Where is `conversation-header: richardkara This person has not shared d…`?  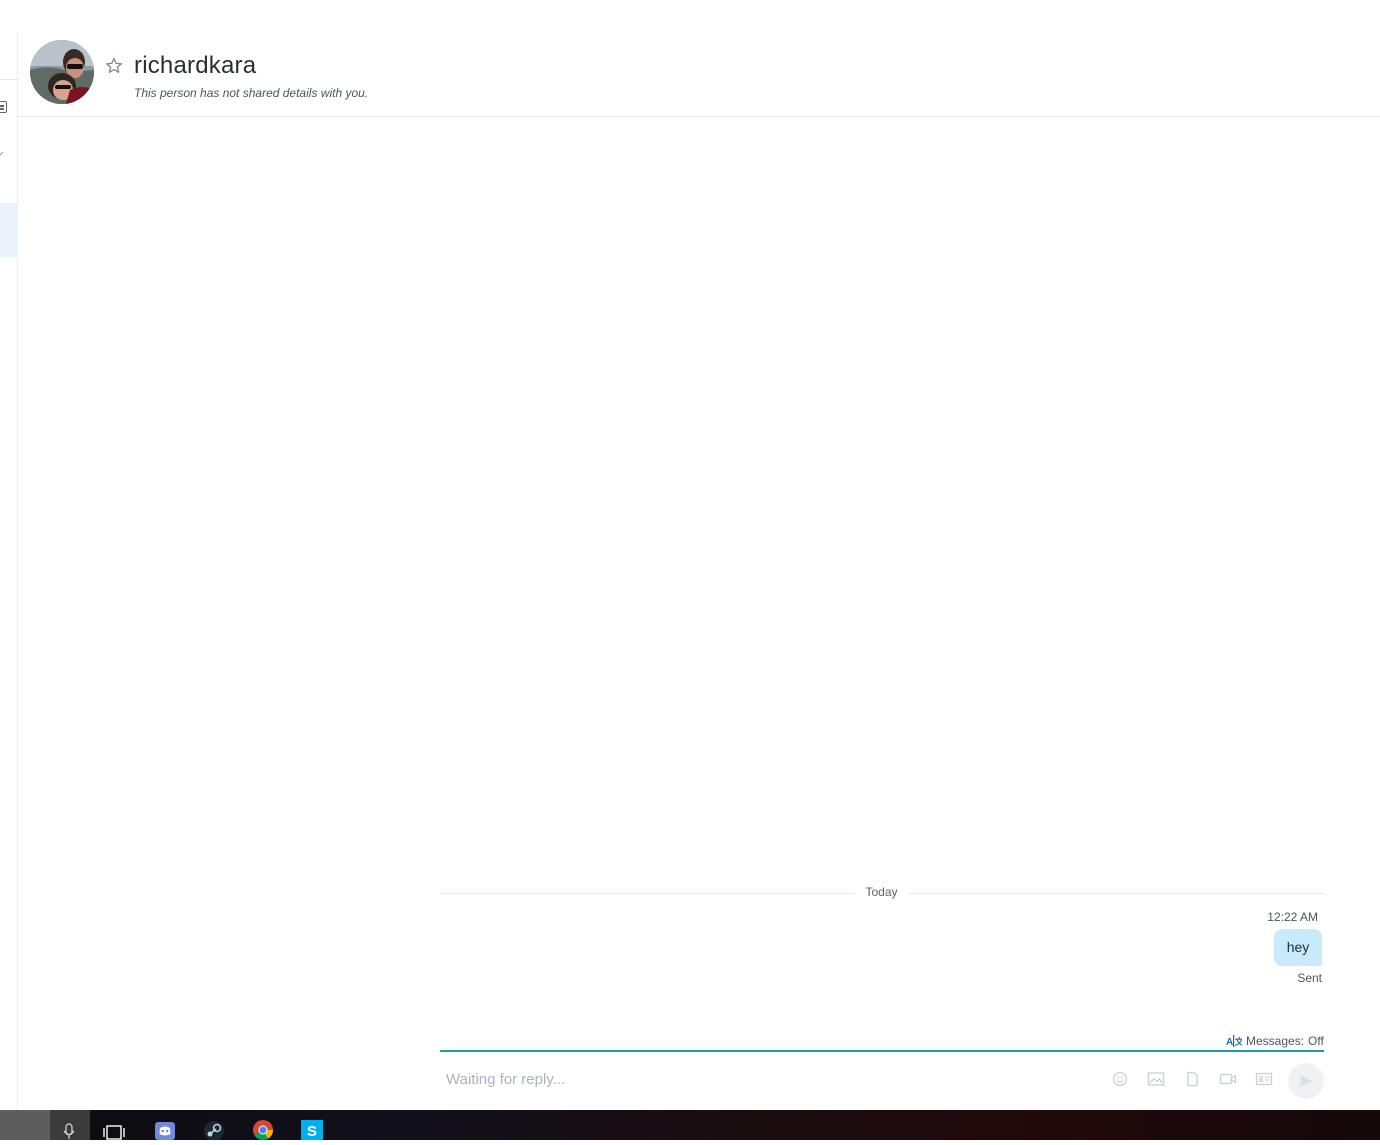
conversation-header: richardkara This person has not shared d… is located at coordinates (699, 74).